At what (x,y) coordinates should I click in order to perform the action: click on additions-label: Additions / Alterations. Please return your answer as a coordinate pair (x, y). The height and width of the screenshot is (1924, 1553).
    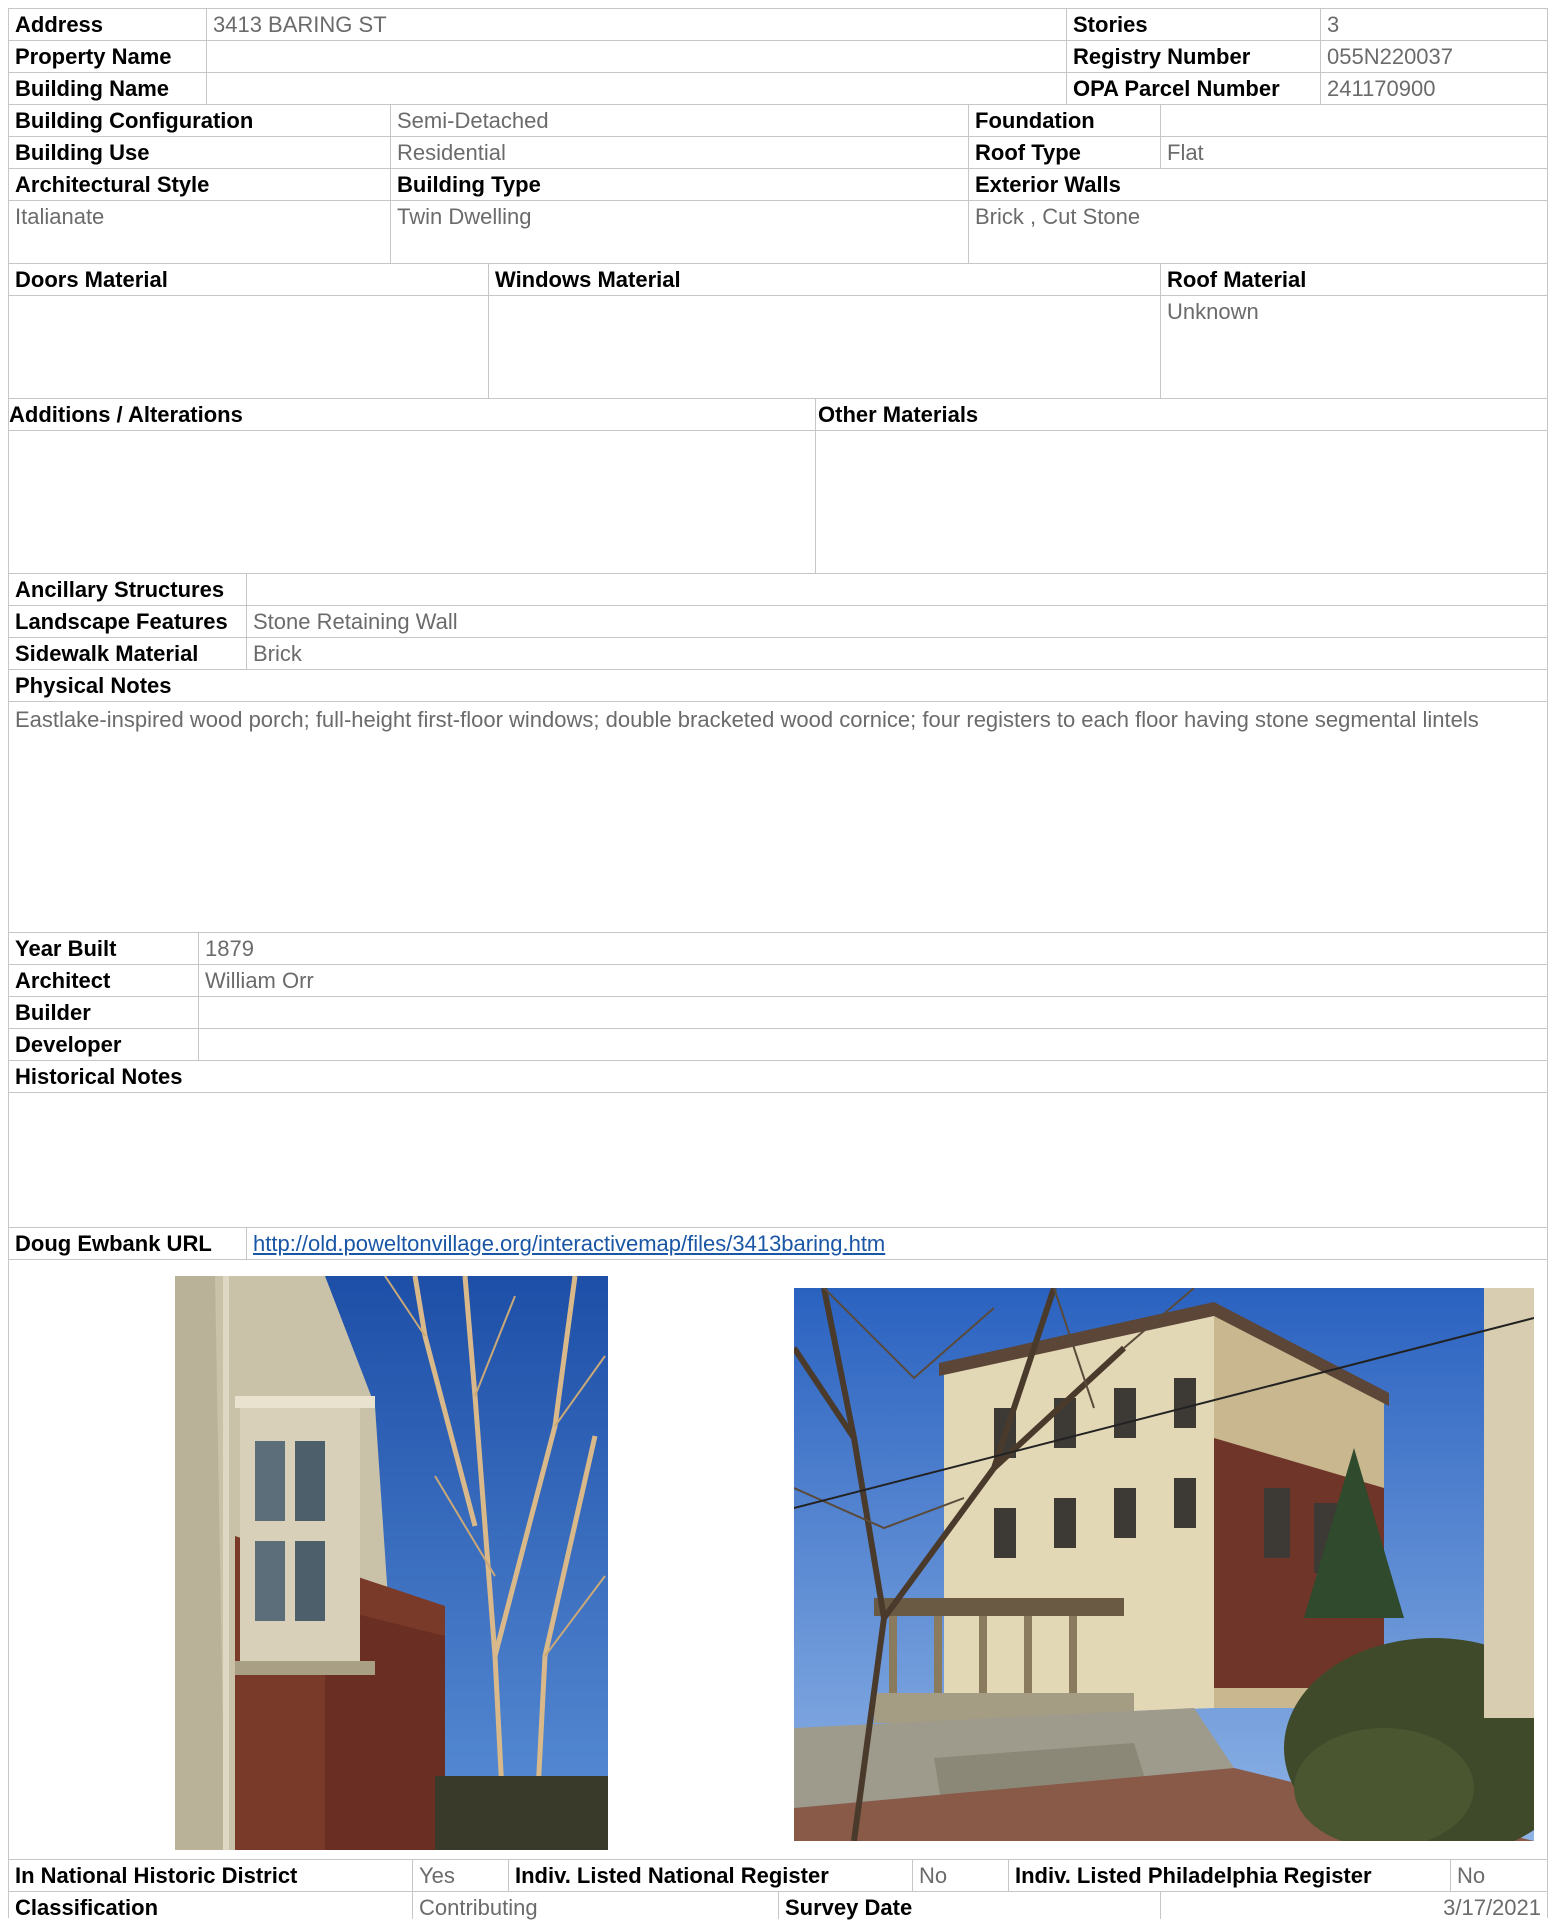
    Looking at the image, I should click on (126, 414).